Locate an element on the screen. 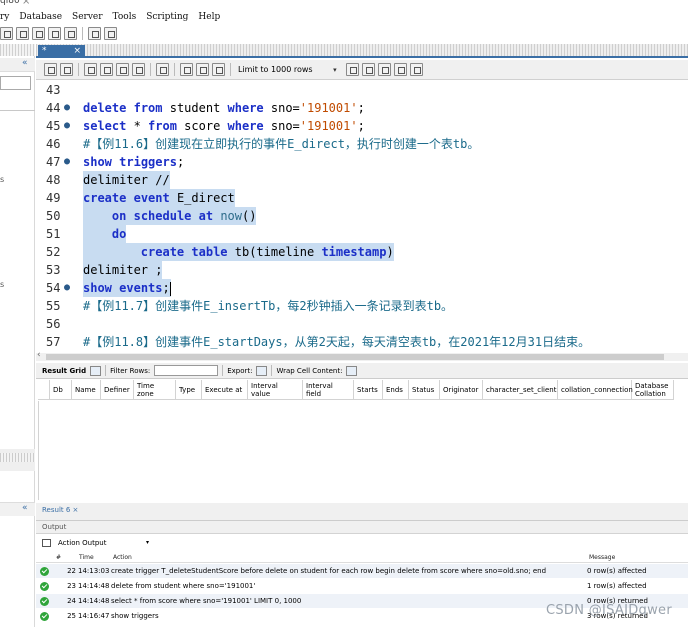  explain-icon is located at coordinates (122, 69).